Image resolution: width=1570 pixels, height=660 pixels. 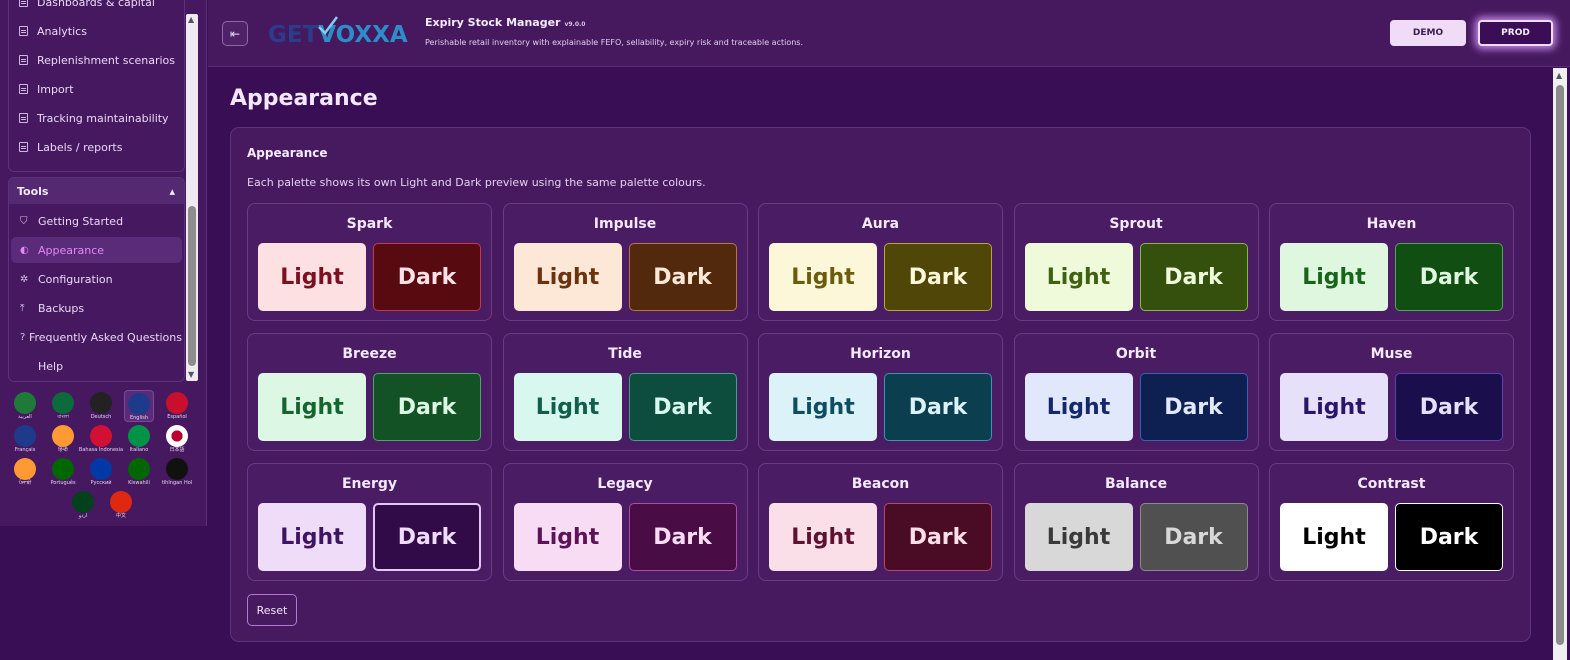 I want to click on main-scroll-thumb, so click(x=1560, y=365).